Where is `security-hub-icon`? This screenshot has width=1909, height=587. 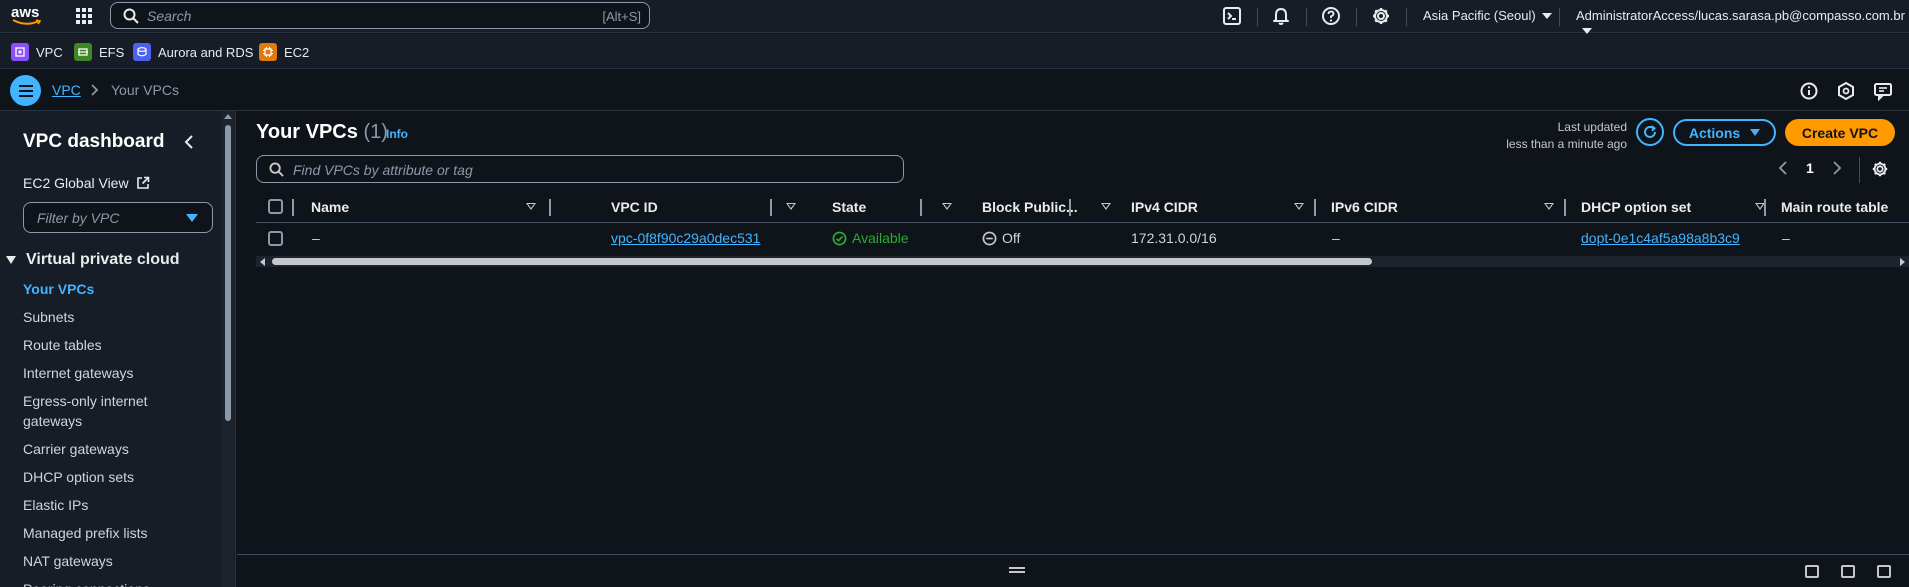
security-hub-icon is located at coordinates (1846, 91).